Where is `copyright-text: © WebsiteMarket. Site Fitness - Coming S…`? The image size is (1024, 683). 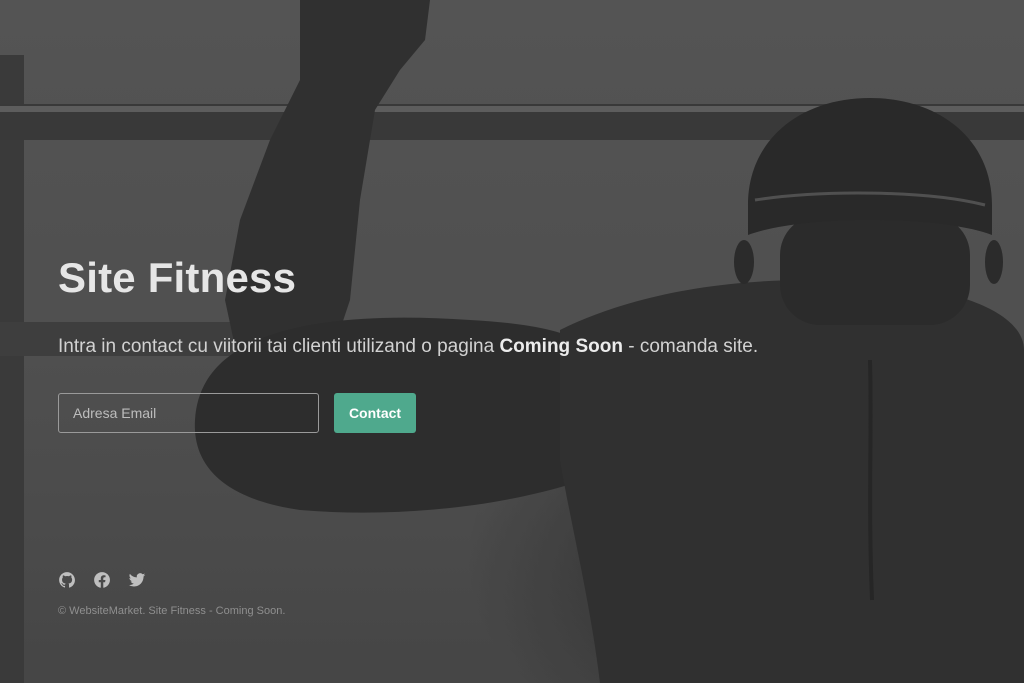
copyright-text: © WebsiteMarket. Site Fitness - Coming S… is located at coordinates (172, 611).